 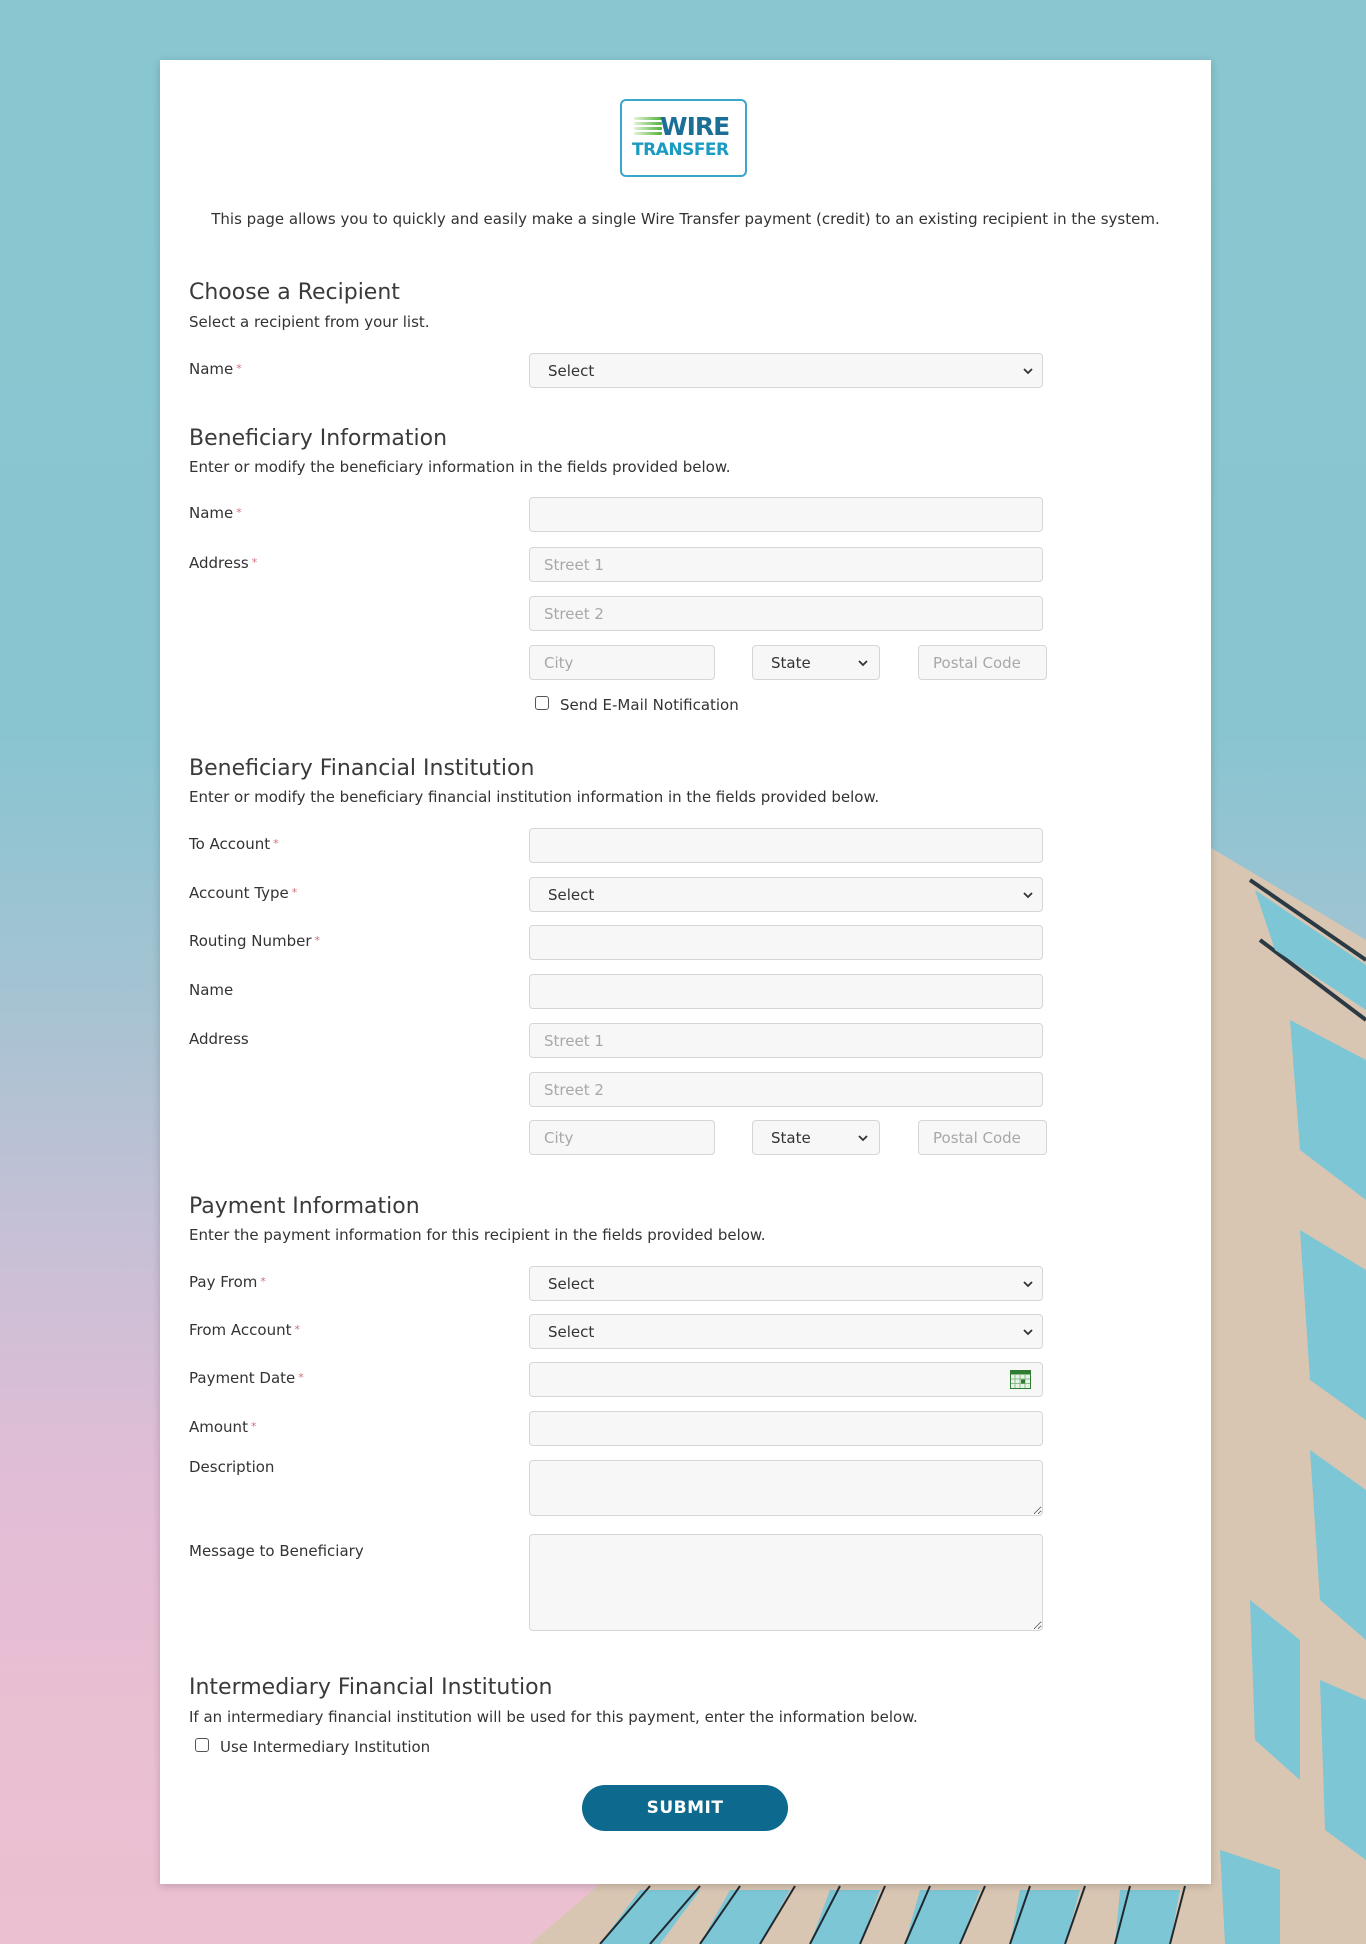 What do you see at coordinates (786, 613) in the screenshot?
I see `beneficiary-street2-input` at bounding box center [786, 613].